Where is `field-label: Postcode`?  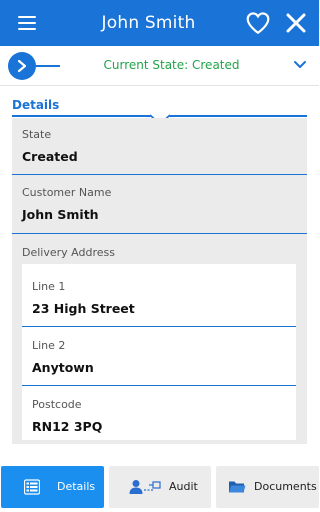 field-label: Postcode is located at coordinates (57, 404).